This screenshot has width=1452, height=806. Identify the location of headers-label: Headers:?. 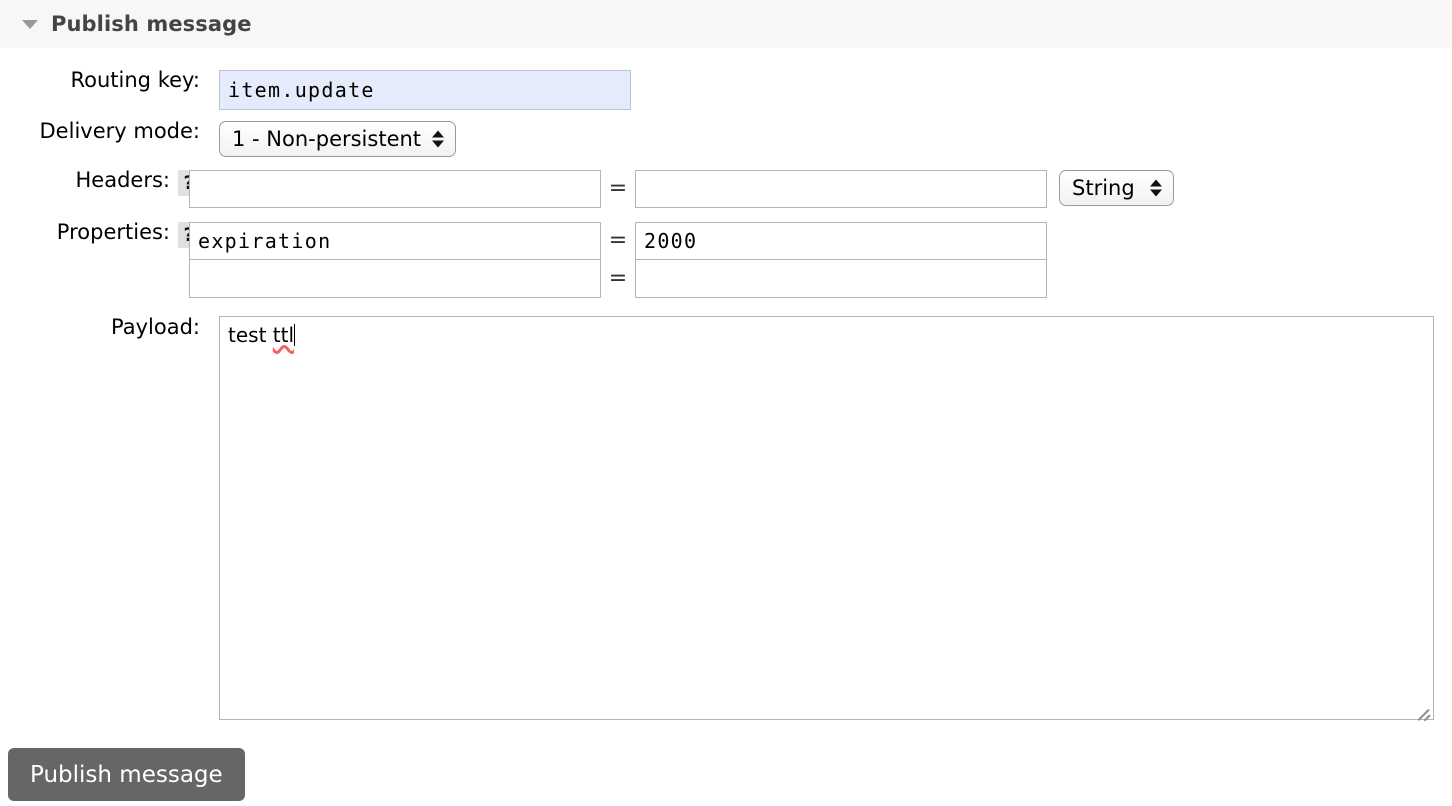
(100, 183).